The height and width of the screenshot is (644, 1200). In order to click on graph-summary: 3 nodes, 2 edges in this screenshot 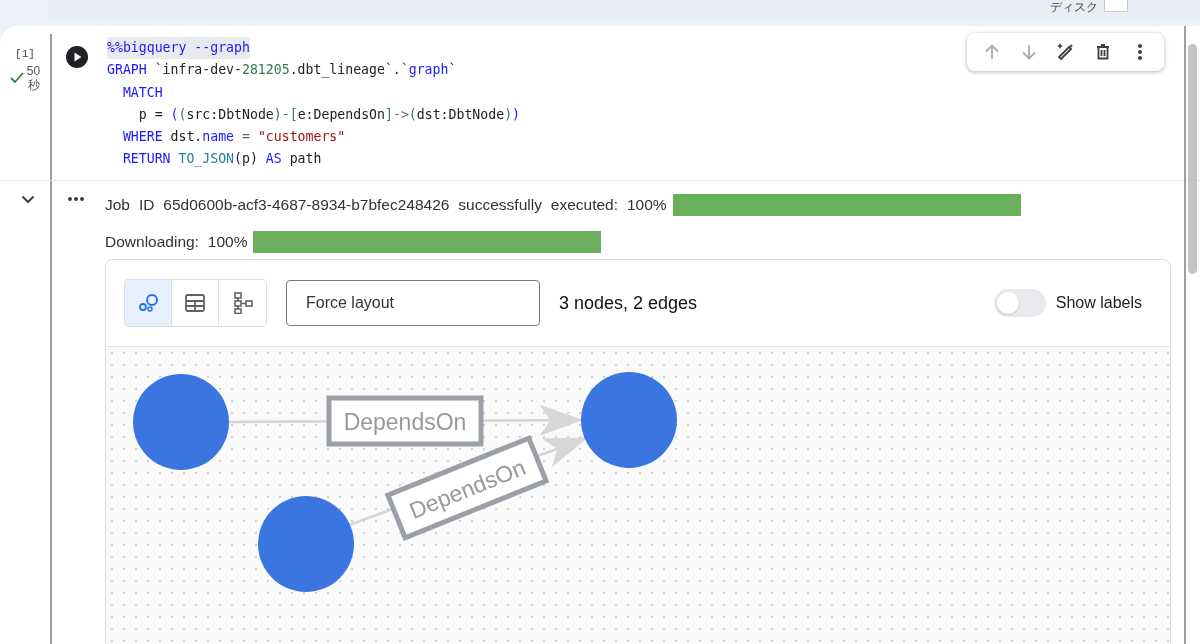, I will do `click(628, 303)`.